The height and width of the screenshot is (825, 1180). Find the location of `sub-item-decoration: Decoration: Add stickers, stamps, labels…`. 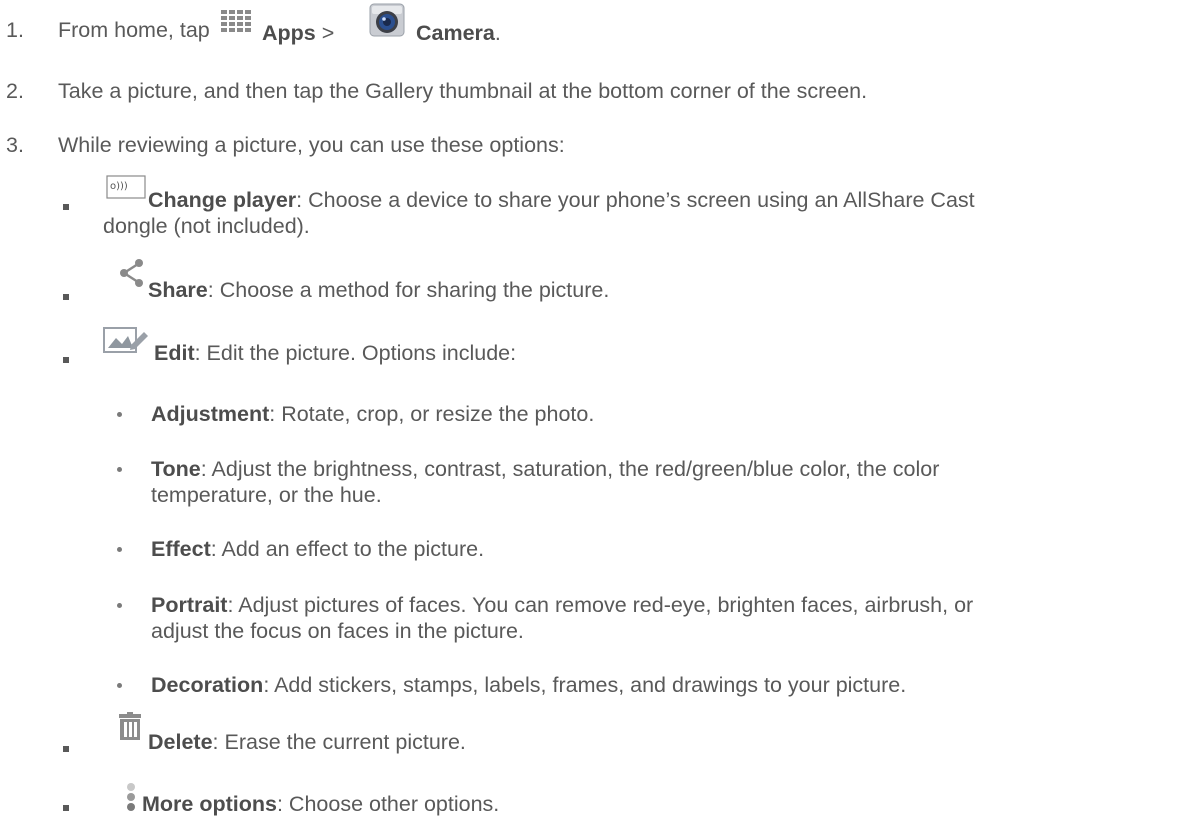

sub-item-decoration: Decoration: Add stickers, stamps, labels… is located at coordinates (529, 685).